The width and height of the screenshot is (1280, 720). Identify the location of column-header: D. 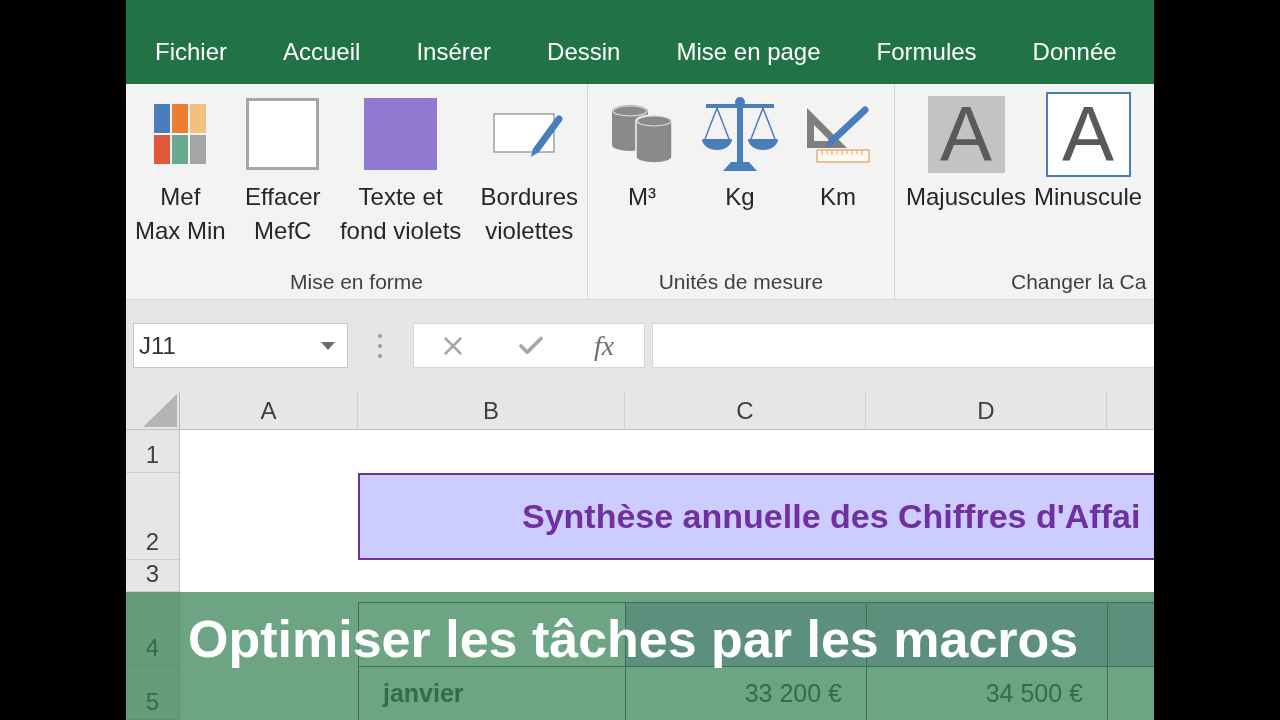
(986, 411).